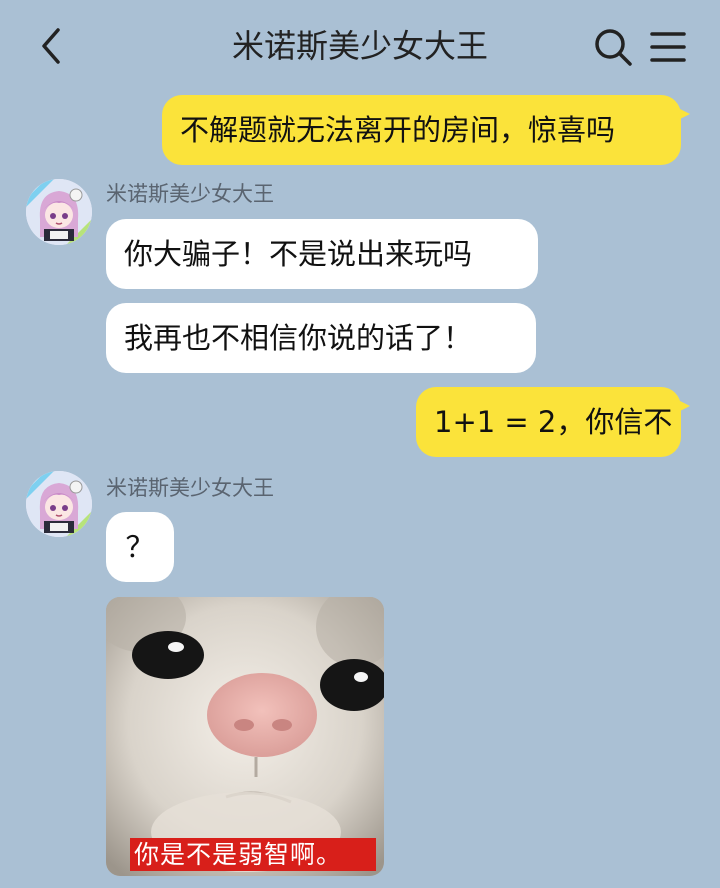 The width and height of the screenshot is (720, 888). I want to click on chat-title: 米诺斯美少女大王, so click(359, 46).